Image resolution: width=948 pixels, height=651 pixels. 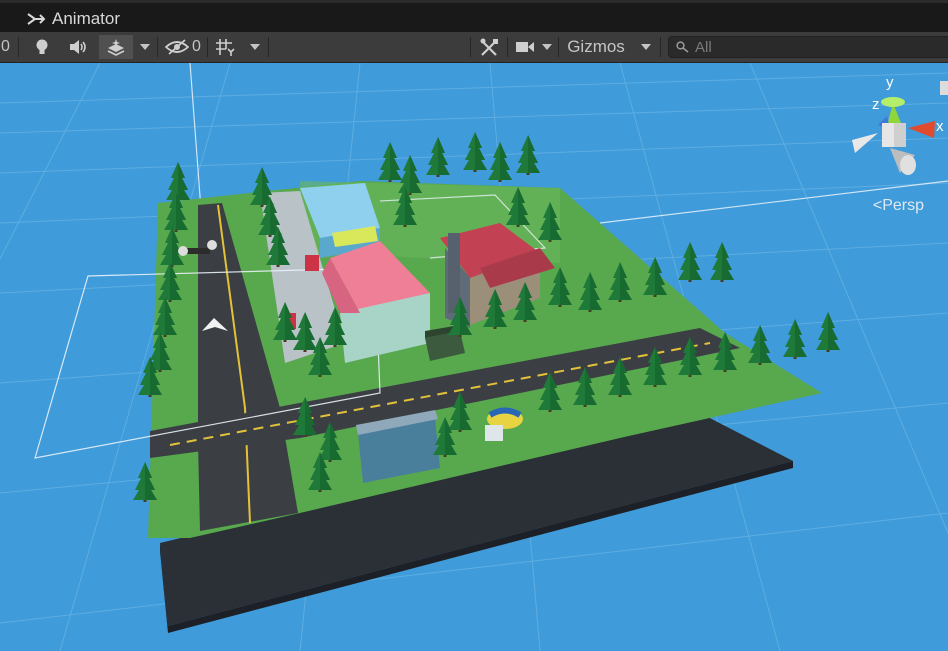 I want to click on camera-icon, so click(x=525, y=47).